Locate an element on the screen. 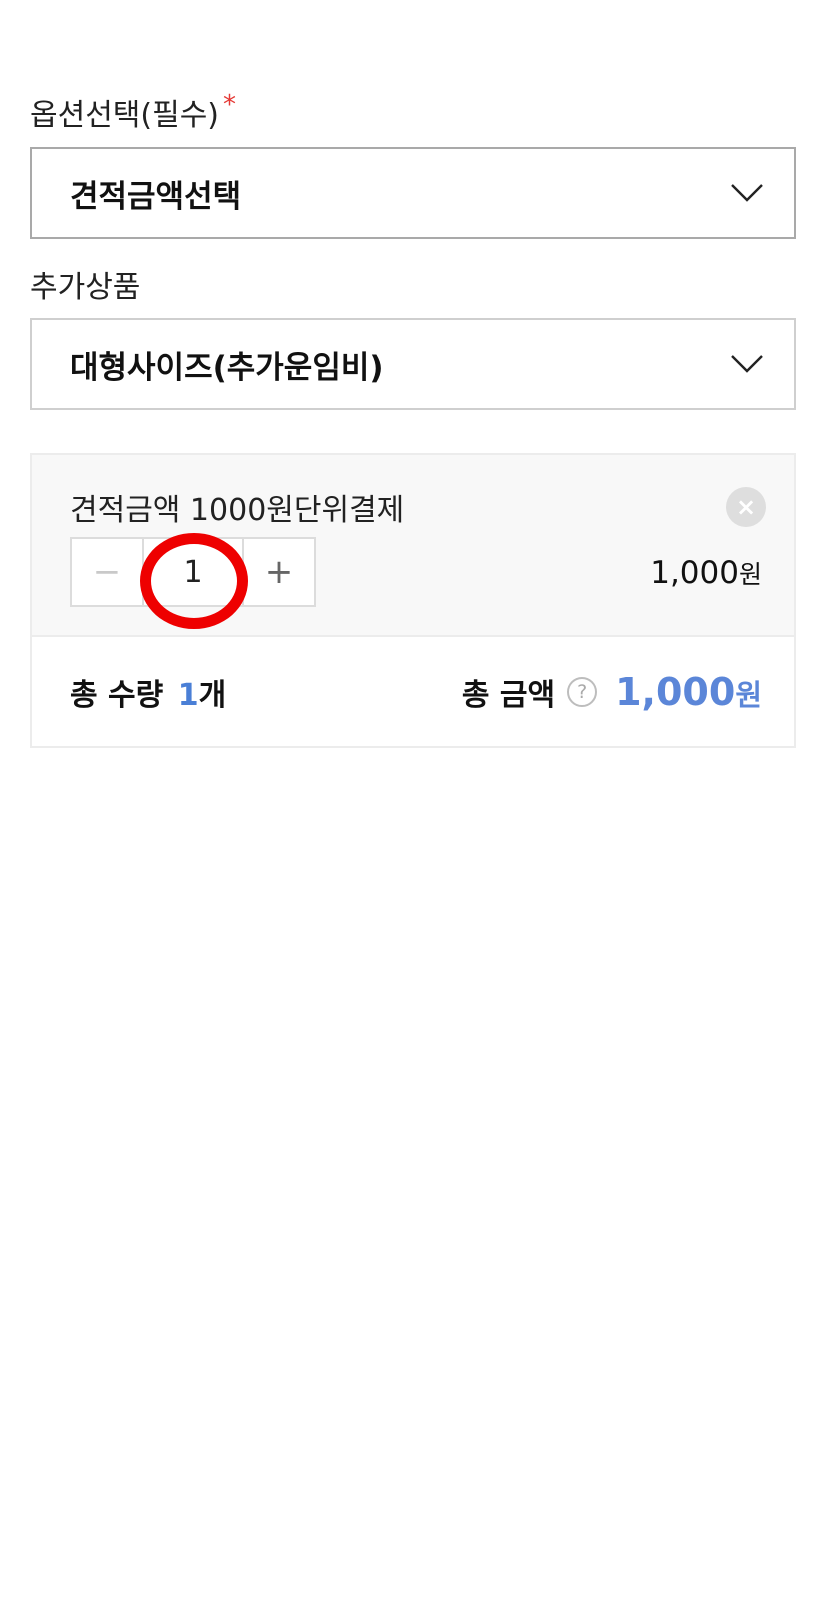 The width and height of the screenshot is (824, 1620). close-icon: × is located at coordinates (746, 507).